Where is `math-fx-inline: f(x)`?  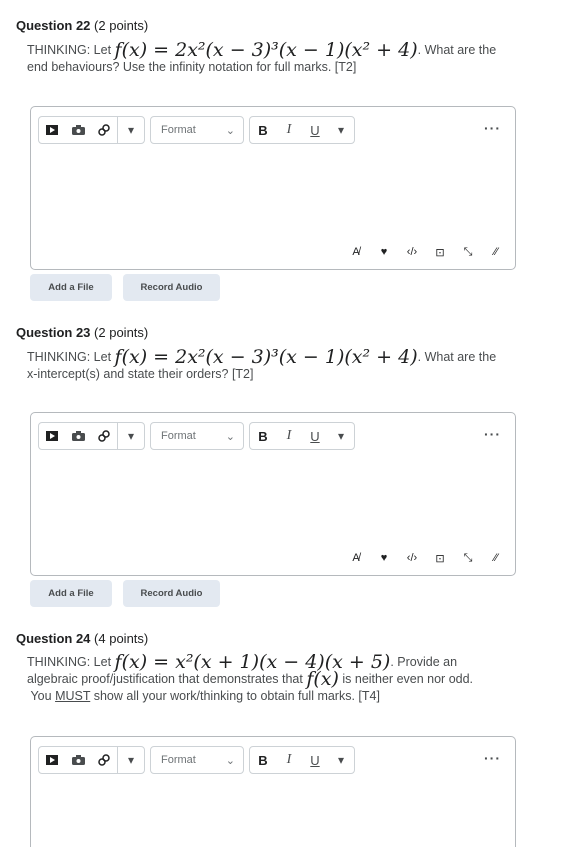
math-fx-inline: f(x) is located at coordinates (322, 679).